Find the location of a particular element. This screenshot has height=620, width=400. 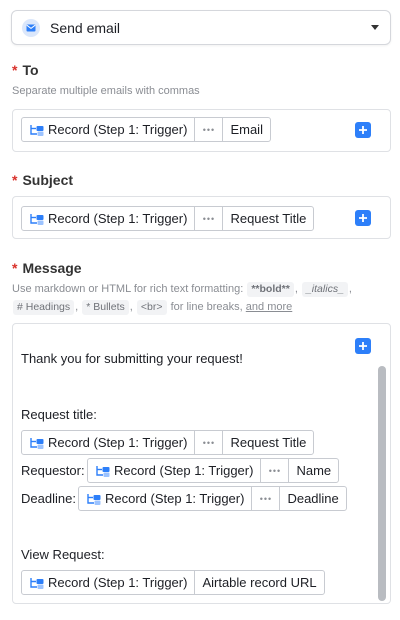

helper-code-headings: # Headings is located at coordinates (44, 307).